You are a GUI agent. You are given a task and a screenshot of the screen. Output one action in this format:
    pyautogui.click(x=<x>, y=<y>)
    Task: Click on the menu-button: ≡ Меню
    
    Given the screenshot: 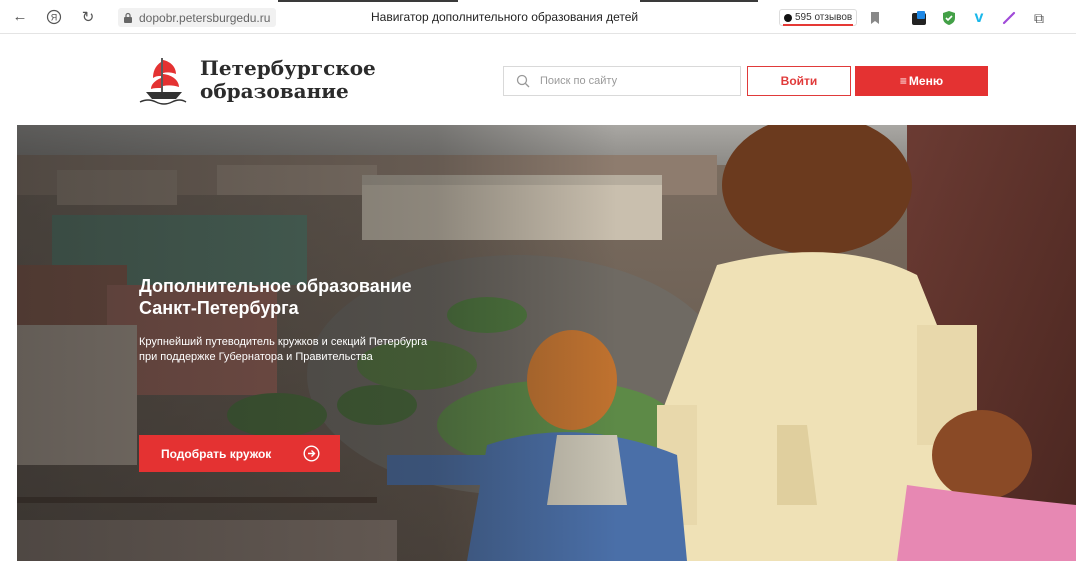 What is the action you would take?
    pyautogui.click(x=921, y=81)
    